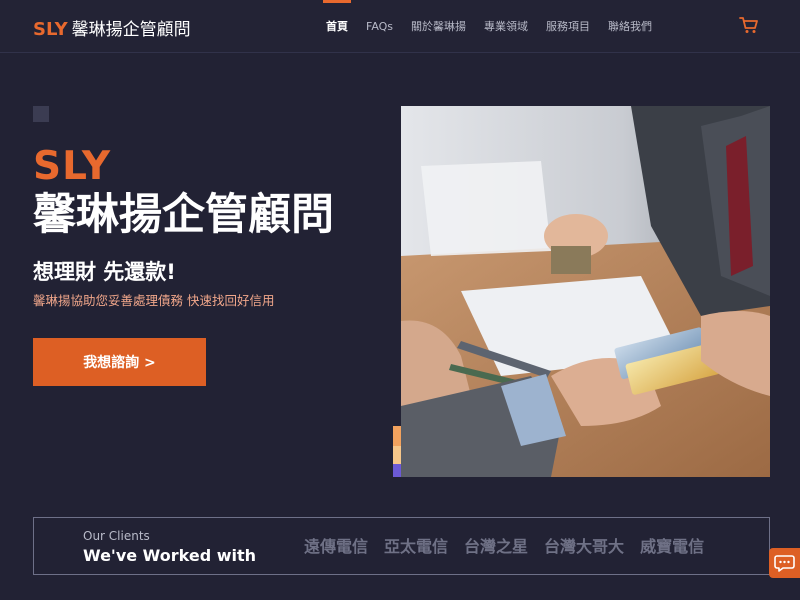 The height and width of the screenshot is (600, 800). I want to click on site-logo: SLY 馨琳揚企管顧問, so click(112, 27).